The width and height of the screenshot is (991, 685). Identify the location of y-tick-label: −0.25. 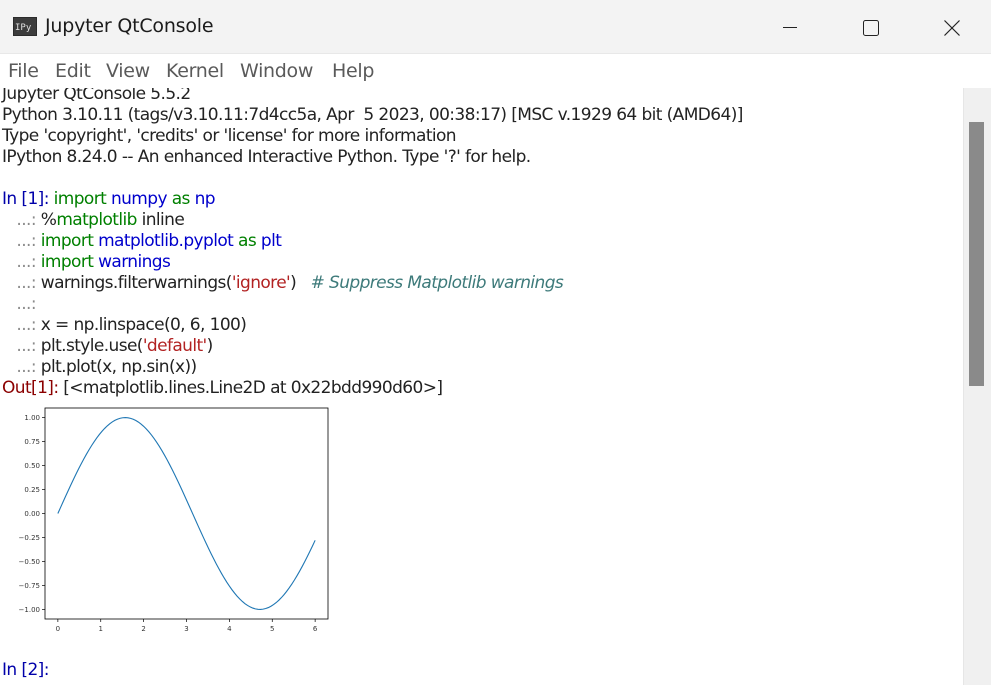
(29, 538).